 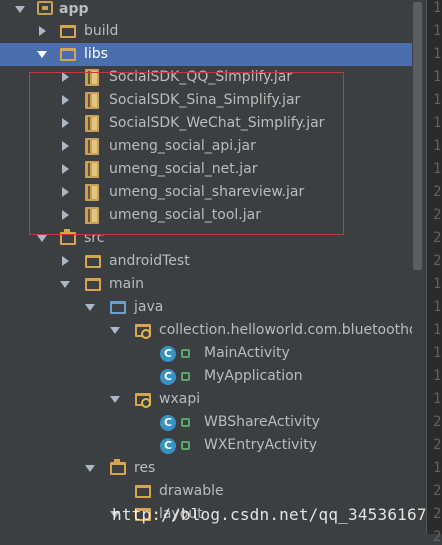 What do you see at coordinates (261, 445) in the screenshot?
I see `tree-item-label: WXEntryActivity` at bounding box center [261, 445].